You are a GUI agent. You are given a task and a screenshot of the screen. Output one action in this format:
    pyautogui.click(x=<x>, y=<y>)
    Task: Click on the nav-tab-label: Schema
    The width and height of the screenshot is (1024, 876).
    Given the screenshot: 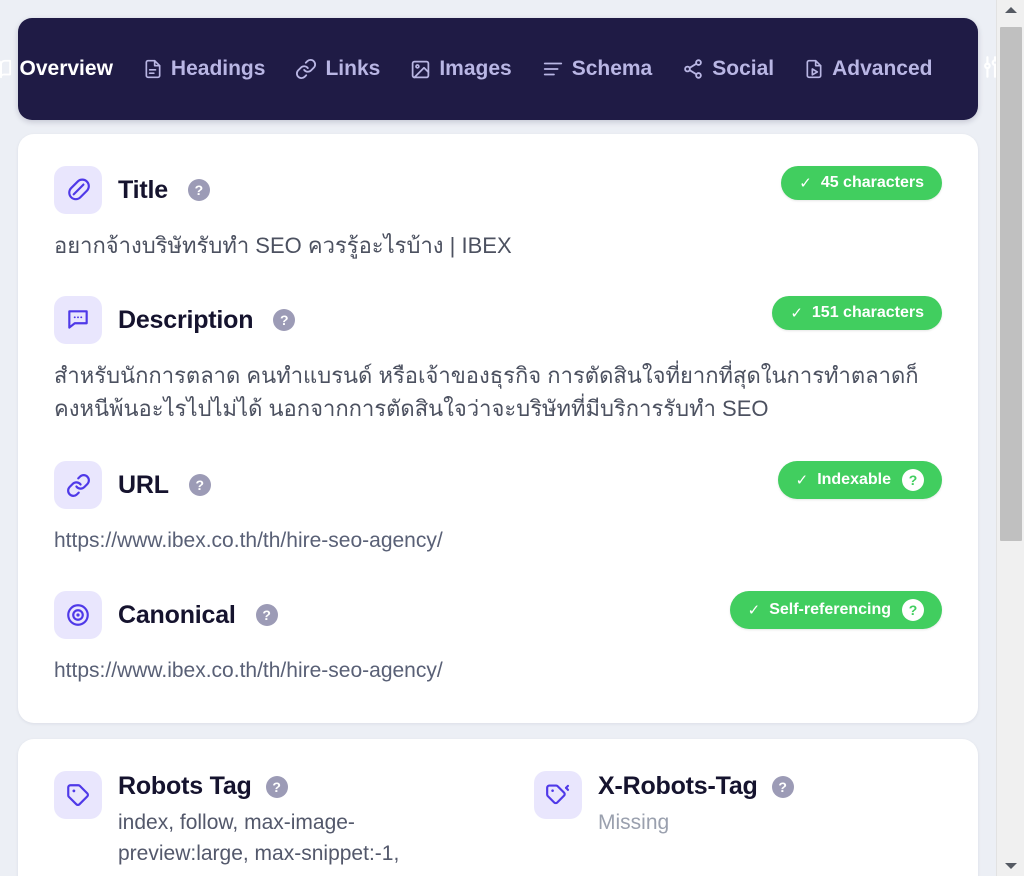 What is the action you would take?
    pyautogui.click(x=612, y=68)
    